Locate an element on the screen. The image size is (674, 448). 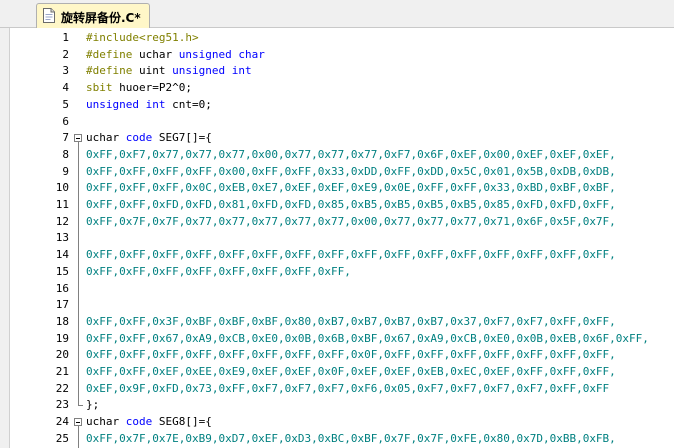
tab-file: 旋转屏备份.C* is located at coordinates (93, 15).